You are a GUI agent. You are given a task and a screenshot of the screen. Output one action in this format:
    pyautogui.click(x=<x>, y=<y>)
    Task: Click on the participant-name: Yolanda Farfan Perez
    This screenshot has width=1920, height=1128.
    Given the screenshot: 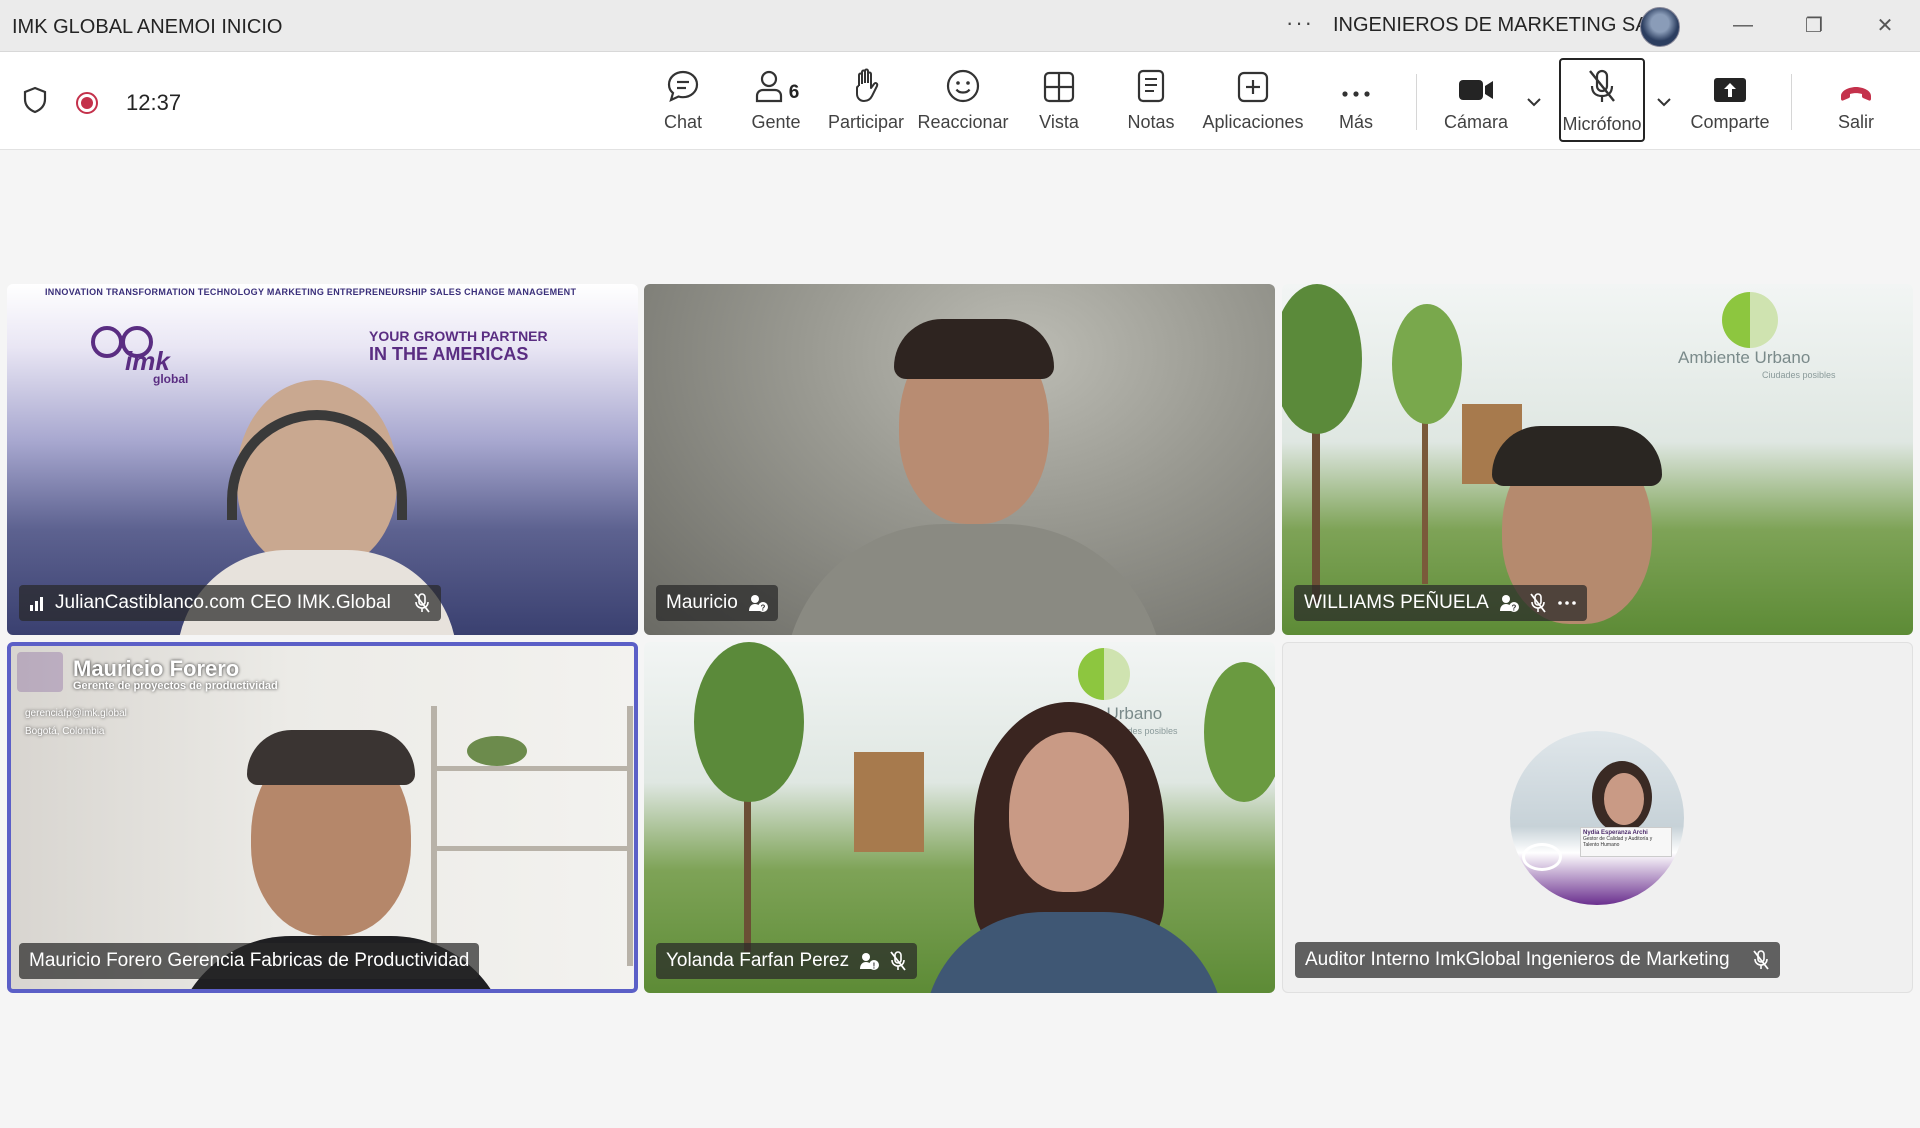 What is the action you would take?
    pyautogui.click(x=758, y=960)
    